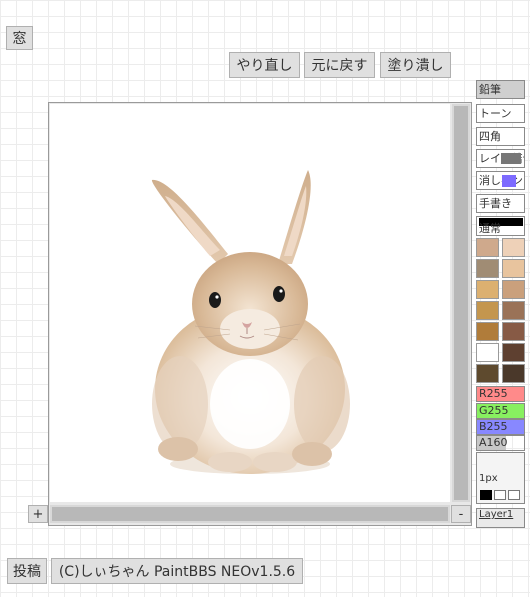 The width and height of the screenshot is (530, 597). Describe the element at coordinates (488, 478) in the screenshot. I see `pen-size-label: 1px` at that location.